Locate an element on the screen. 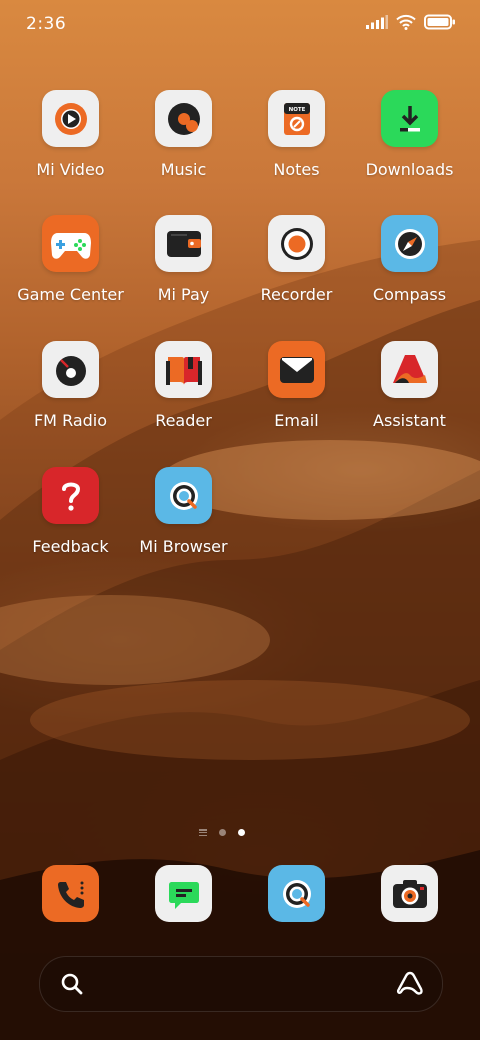 This screenshot has width=480, height=1040. app-recorder: Recorder is located at coordinates (296, 270).